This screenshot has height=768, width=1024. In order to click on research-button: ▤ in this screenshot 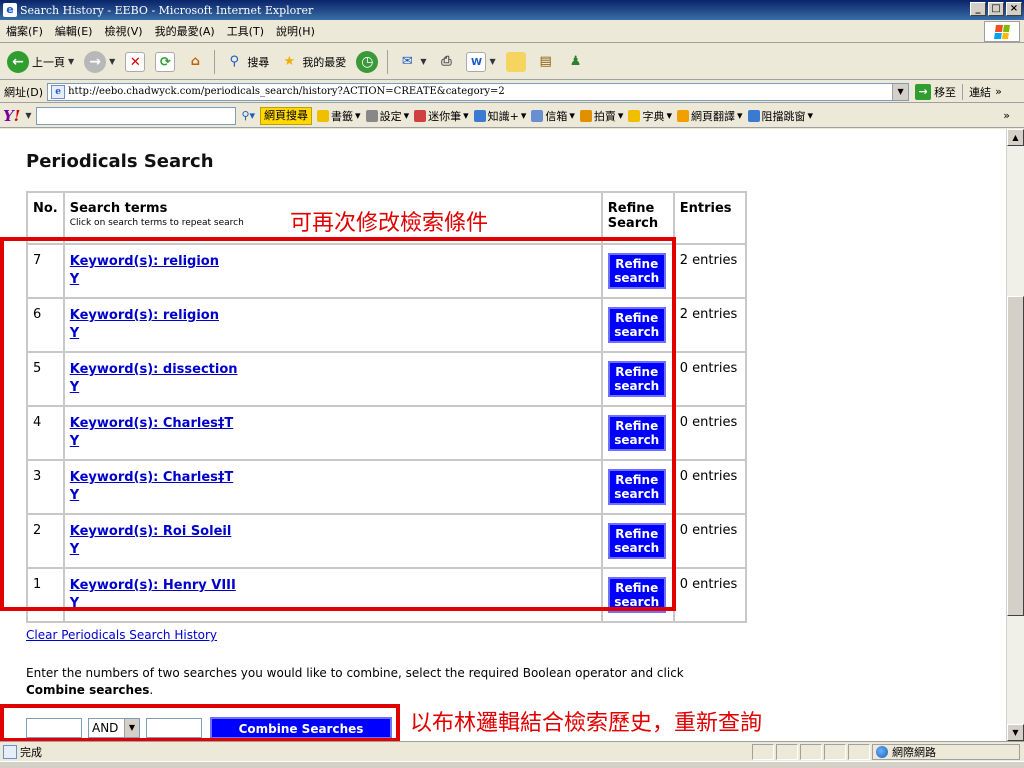, I will do `click(546, 62)`.